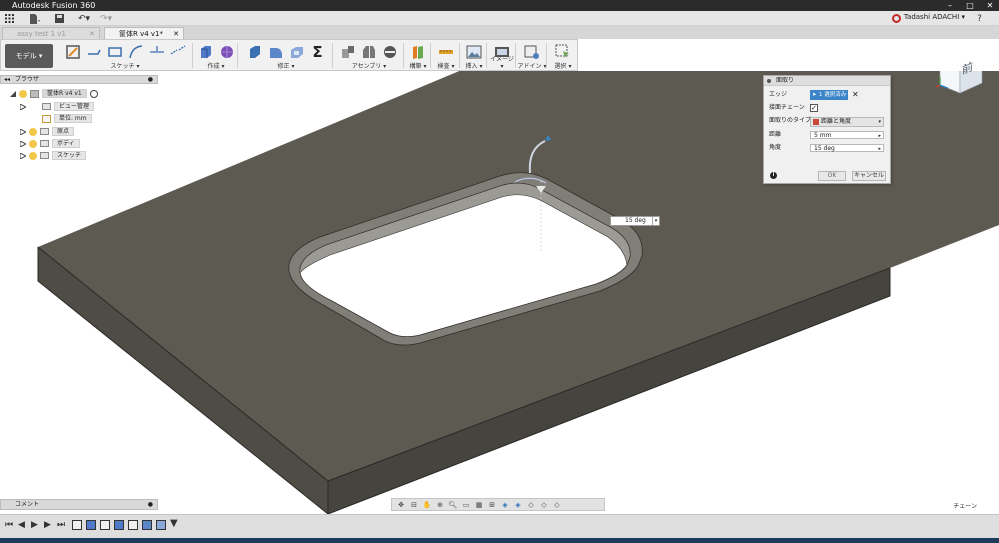  I want to click on go-to-start-icon: ⏮, so click(9, 525).